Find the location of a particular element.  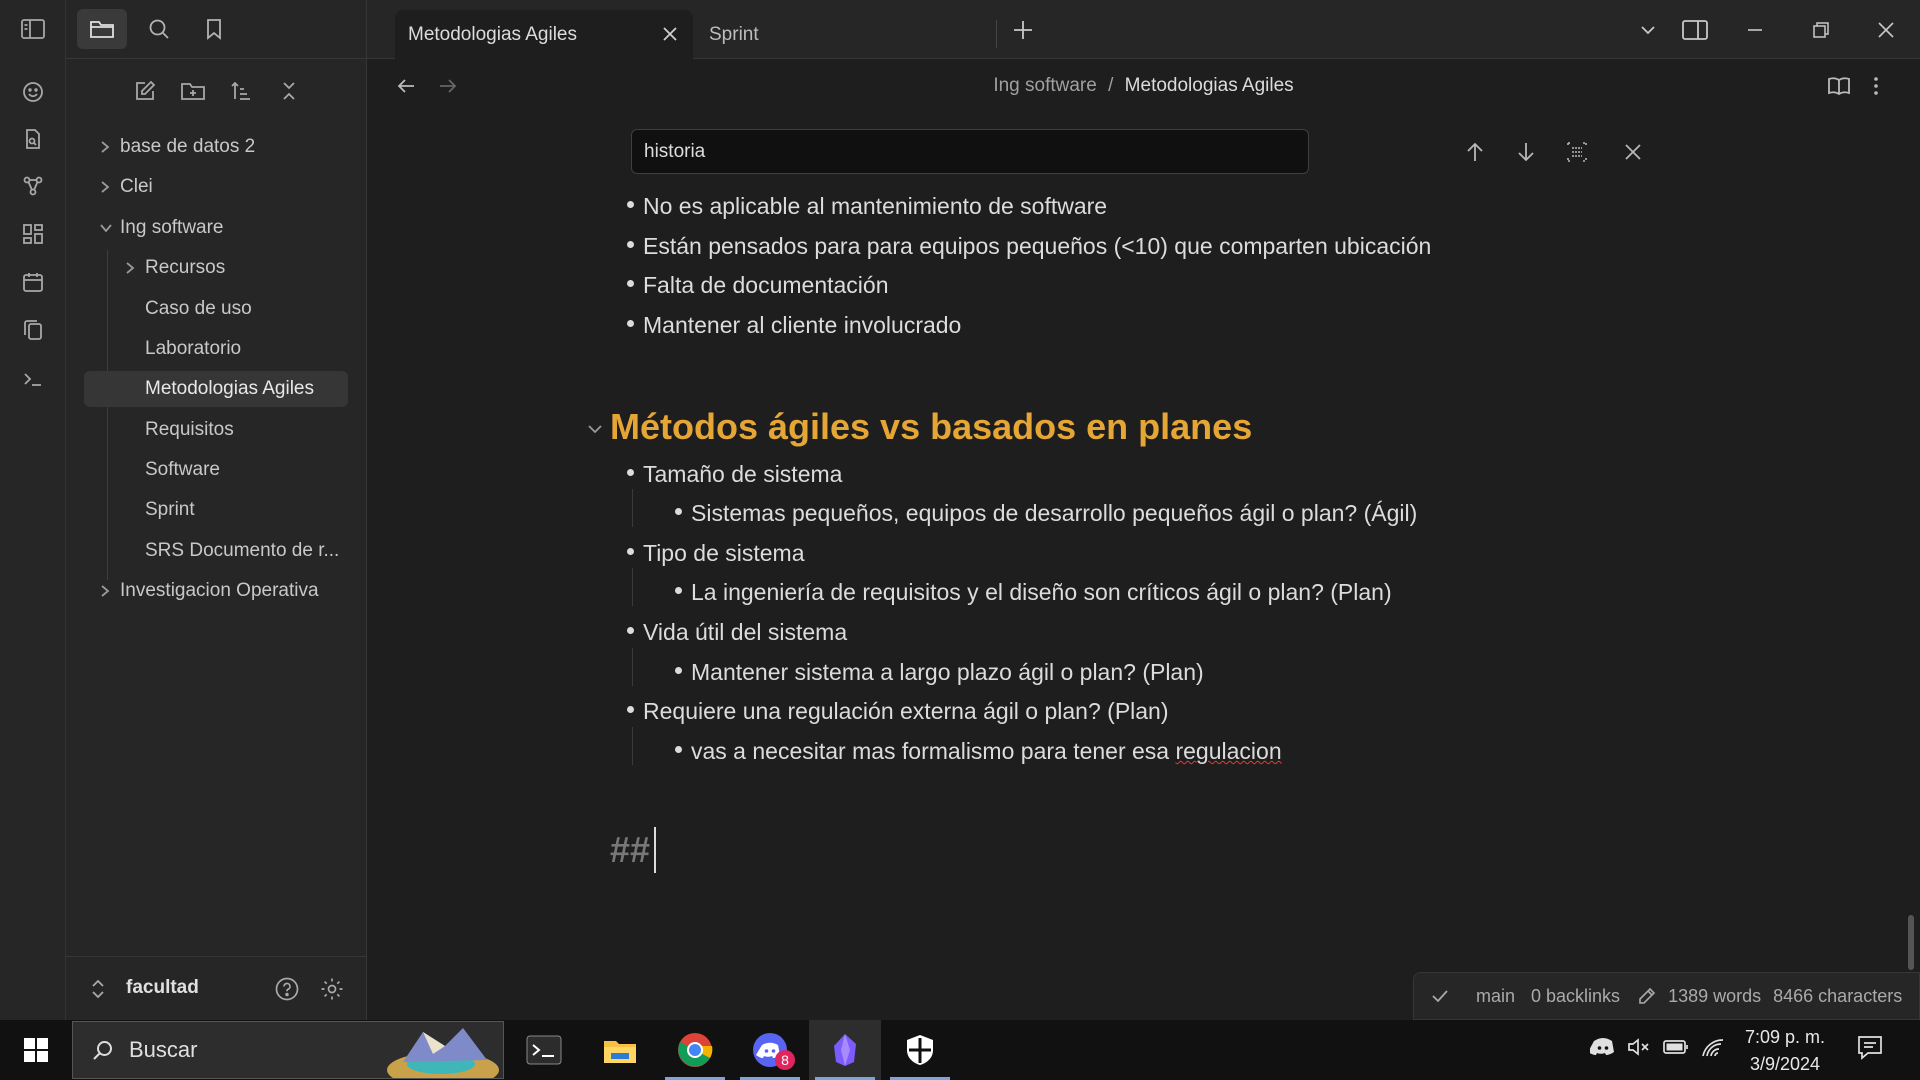

battery-icon is located at coordinates (1676, 1047).